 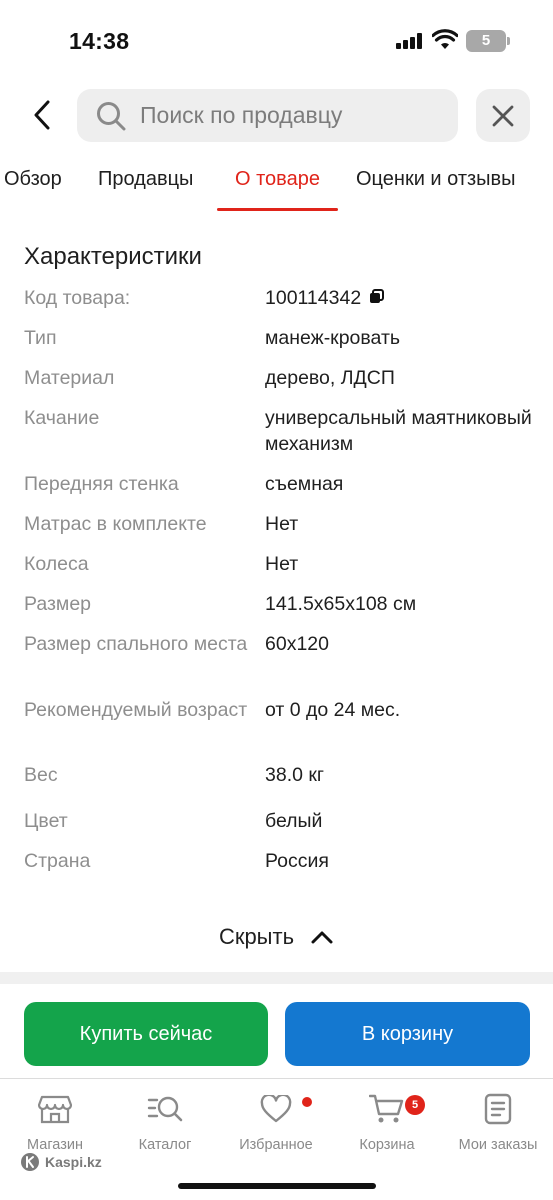 What do you see at coordinates (256, 936) in the screenshot?
I see `hide-label: Скрыть` at bounding box center [256, 936].